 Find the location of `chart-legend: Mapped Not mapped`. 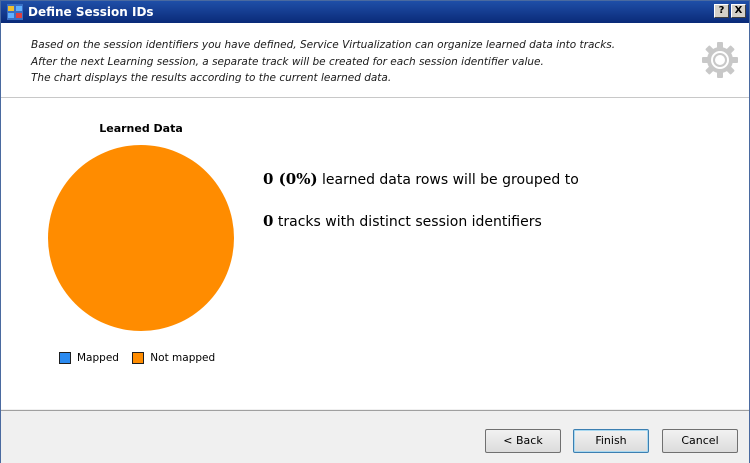

chart-legend: Mapped Not mapped is located at coordinates (142, 359).